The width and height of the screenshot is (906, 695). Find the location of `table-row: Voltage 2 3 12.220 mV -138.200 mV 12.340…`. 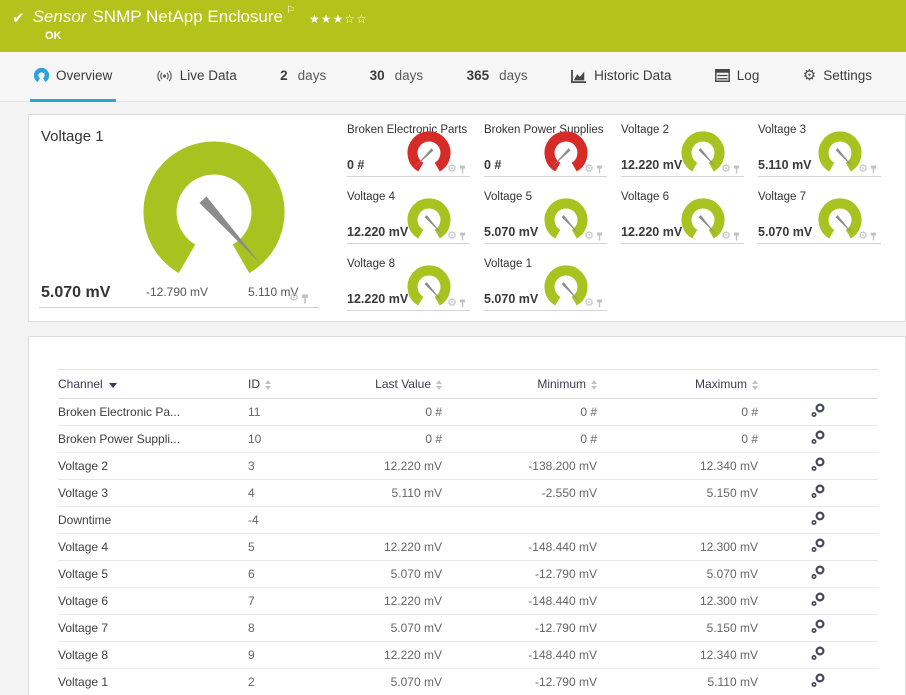

table-row: Voltage 2 3 12.220 mV -138.200 mV 12.340… is located at coordinates (468, 466).